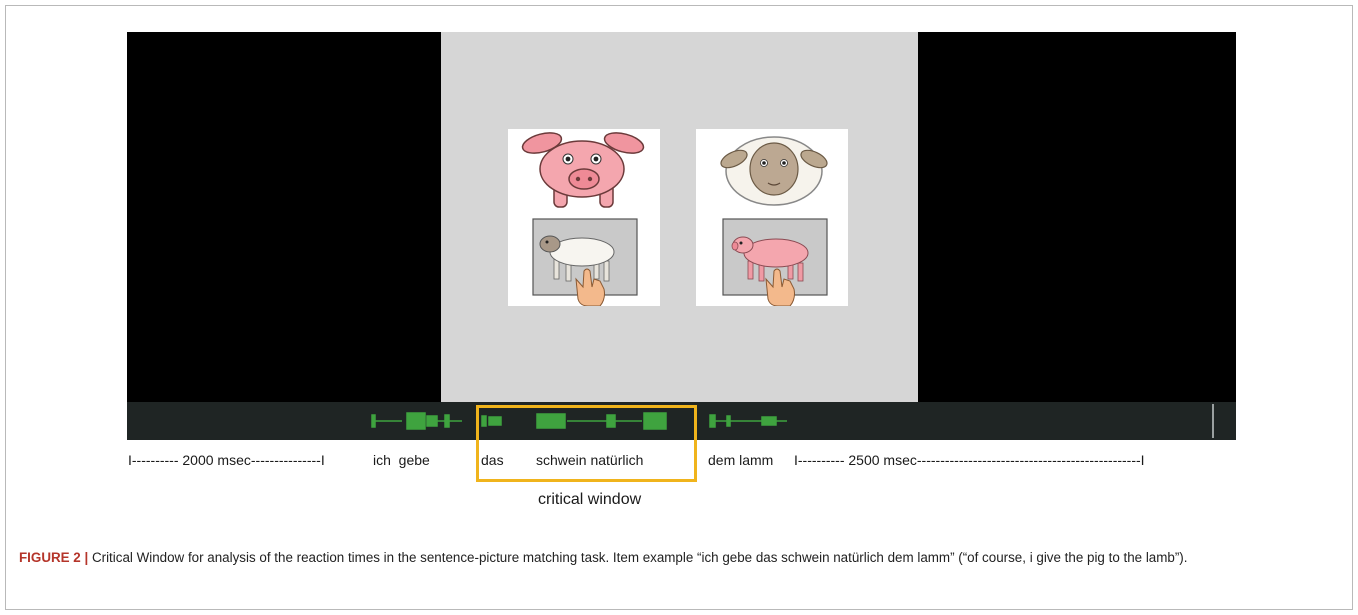 This screenshot has width=1358, height=615. I want to click on waveform-end-marker, so click(1213, 421).